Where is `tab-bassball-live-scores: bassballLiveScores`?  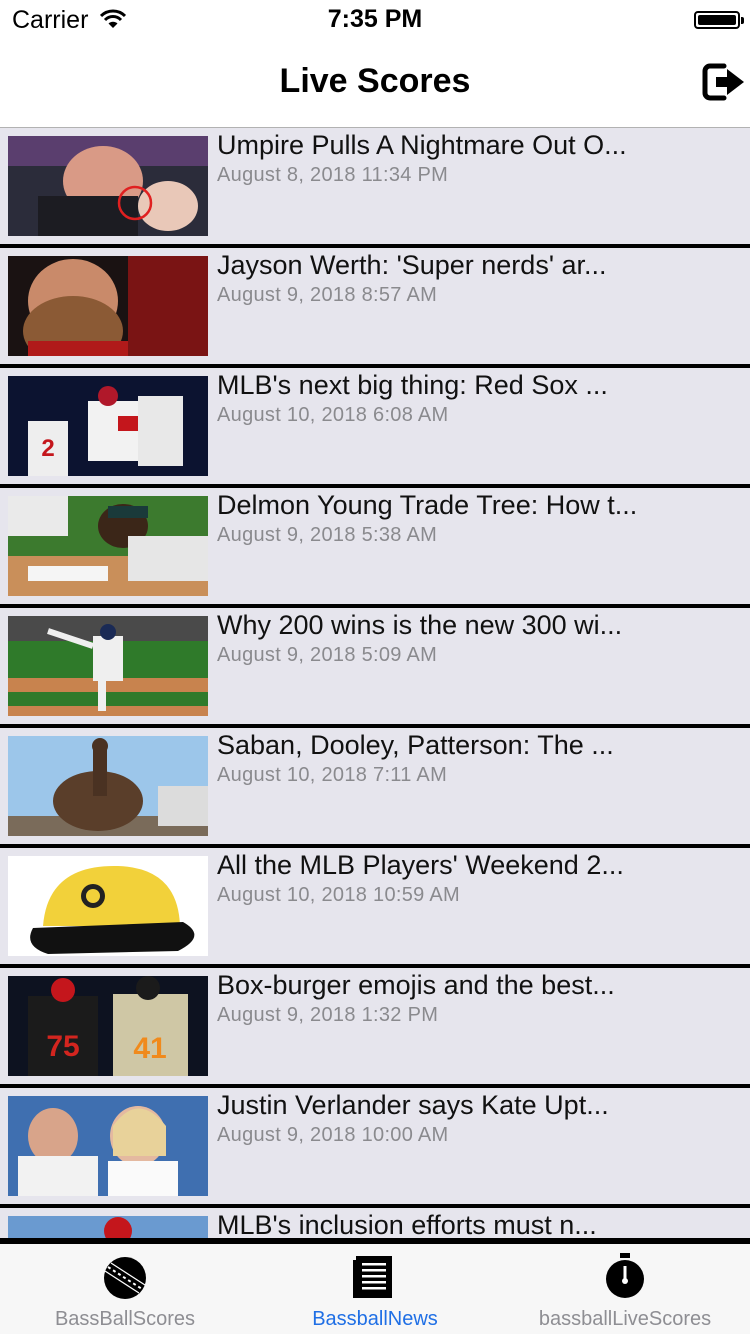
tab-bassball-live-scores: bassballLiveScores is located at coordinates (625, 1289).